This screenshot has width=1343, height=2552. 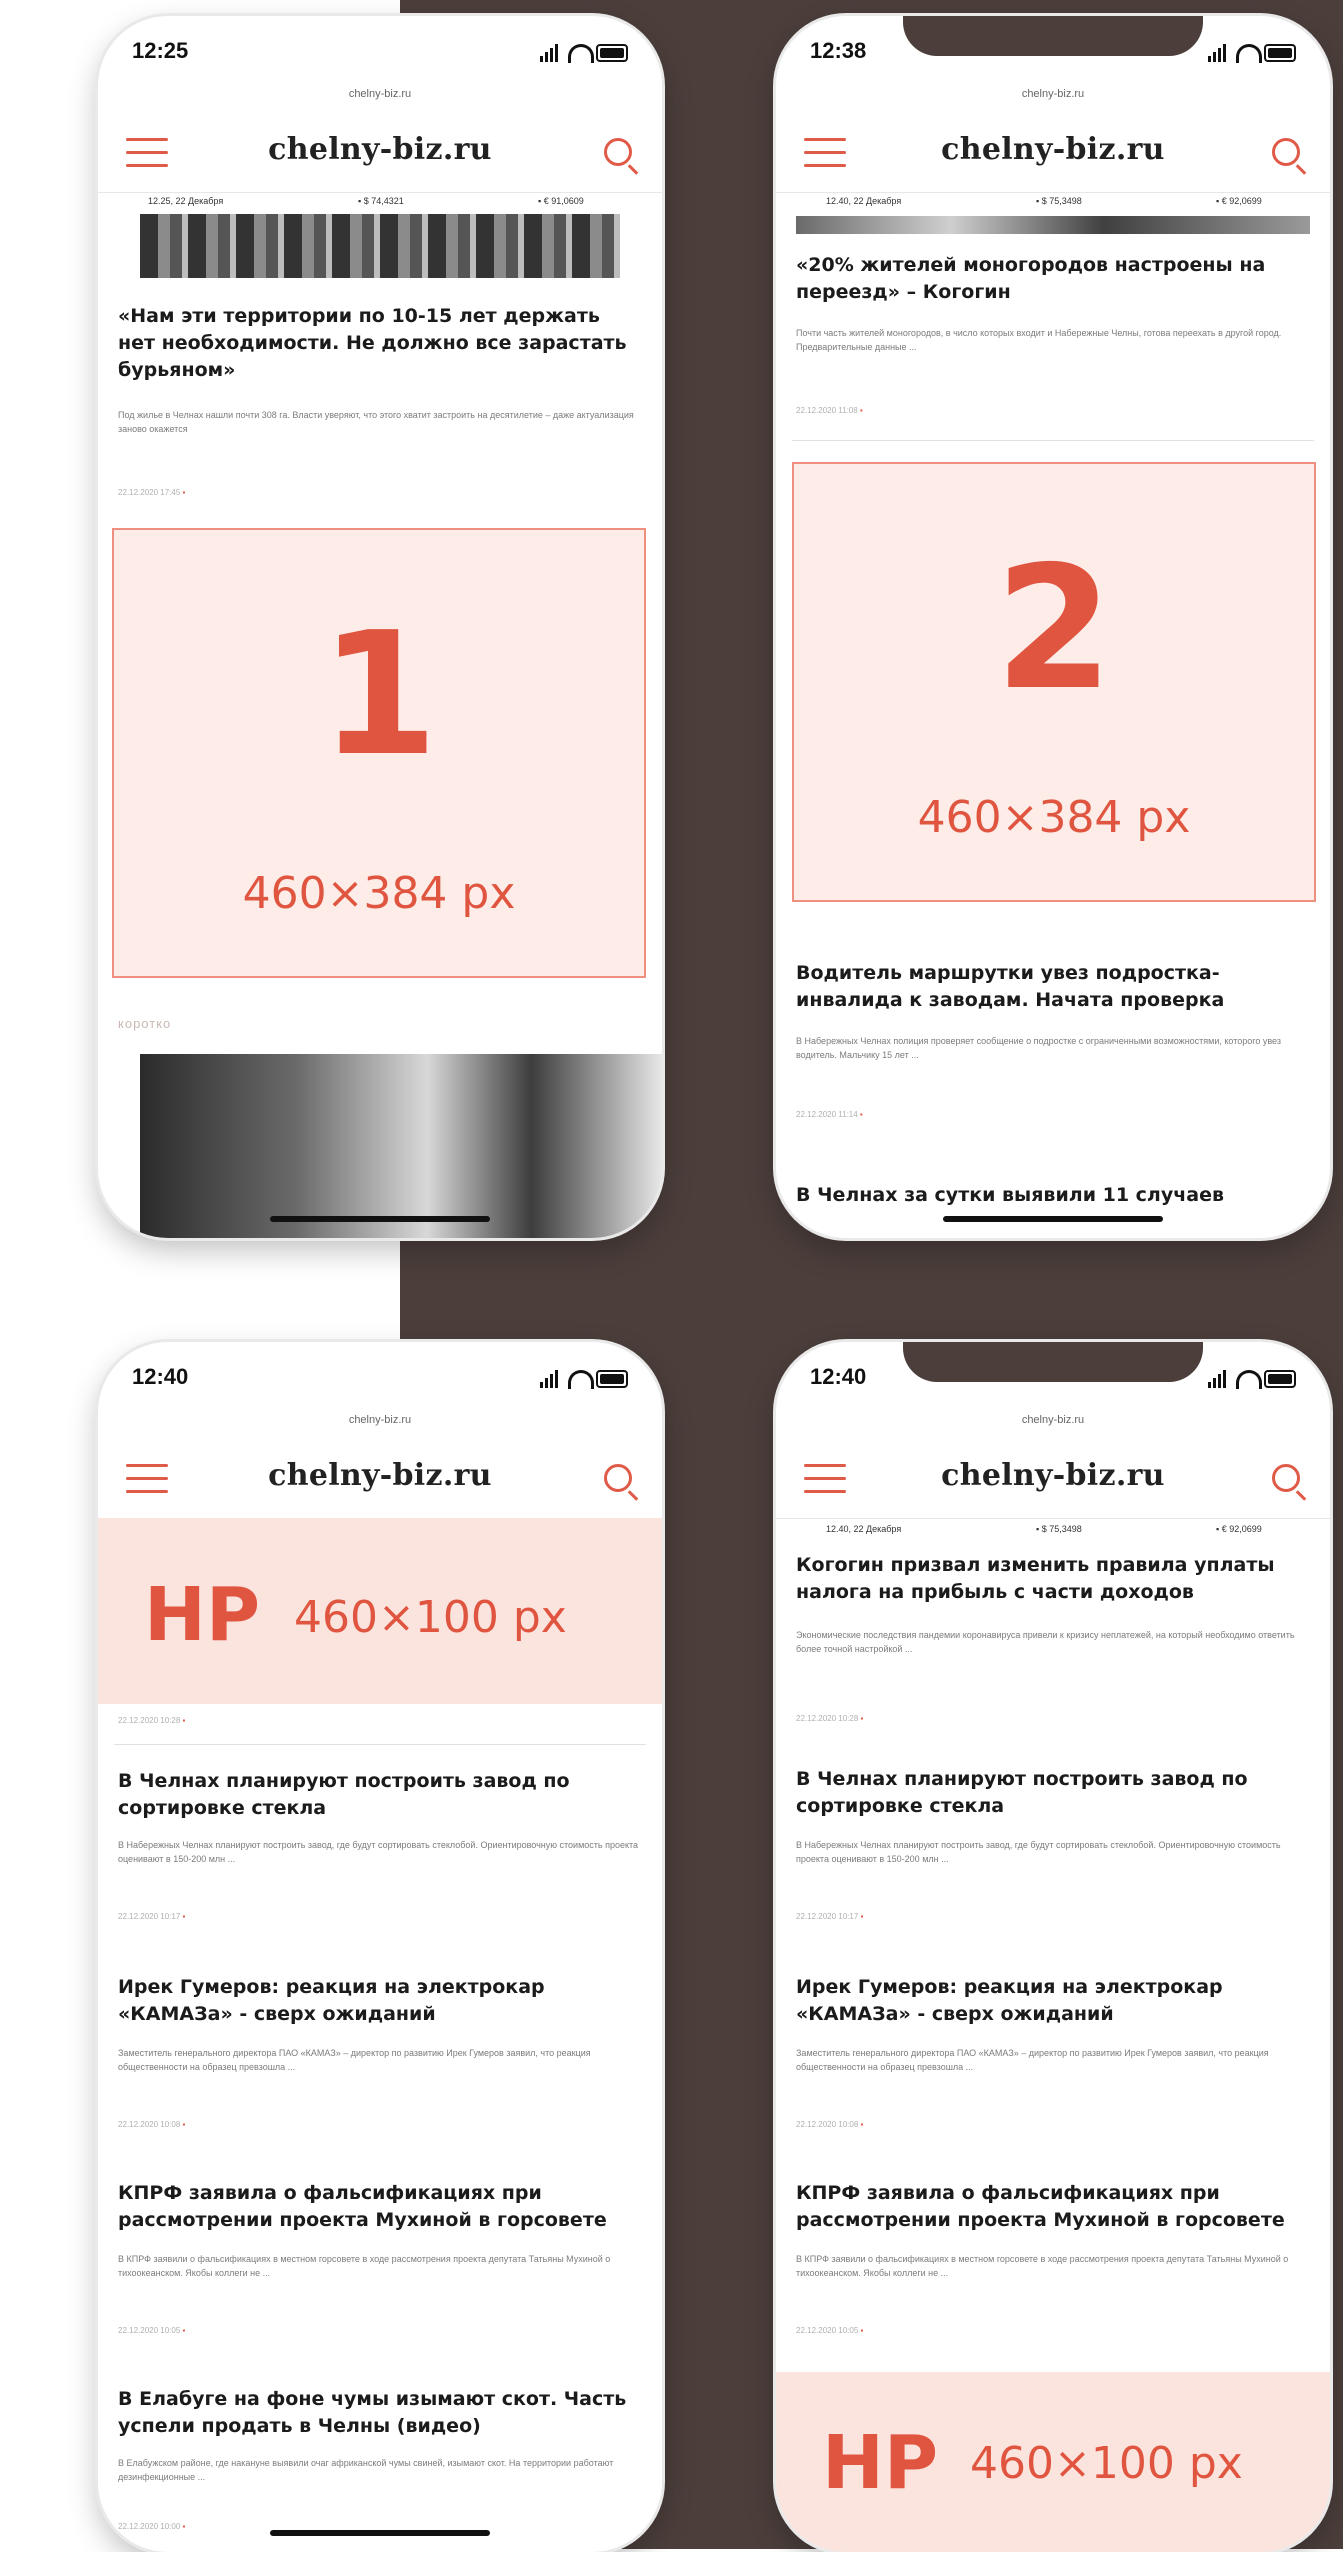 What do you see at coordinates (430, 1617) in the screenshot?
I see `hp-size: 460×100 px` at bounding box center [430, 1617].